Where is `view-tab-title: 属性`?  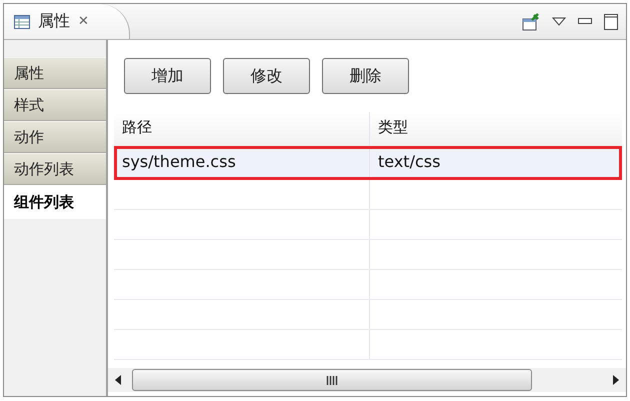
view-tab-title: 属性 is located at coordinates (54, 21).